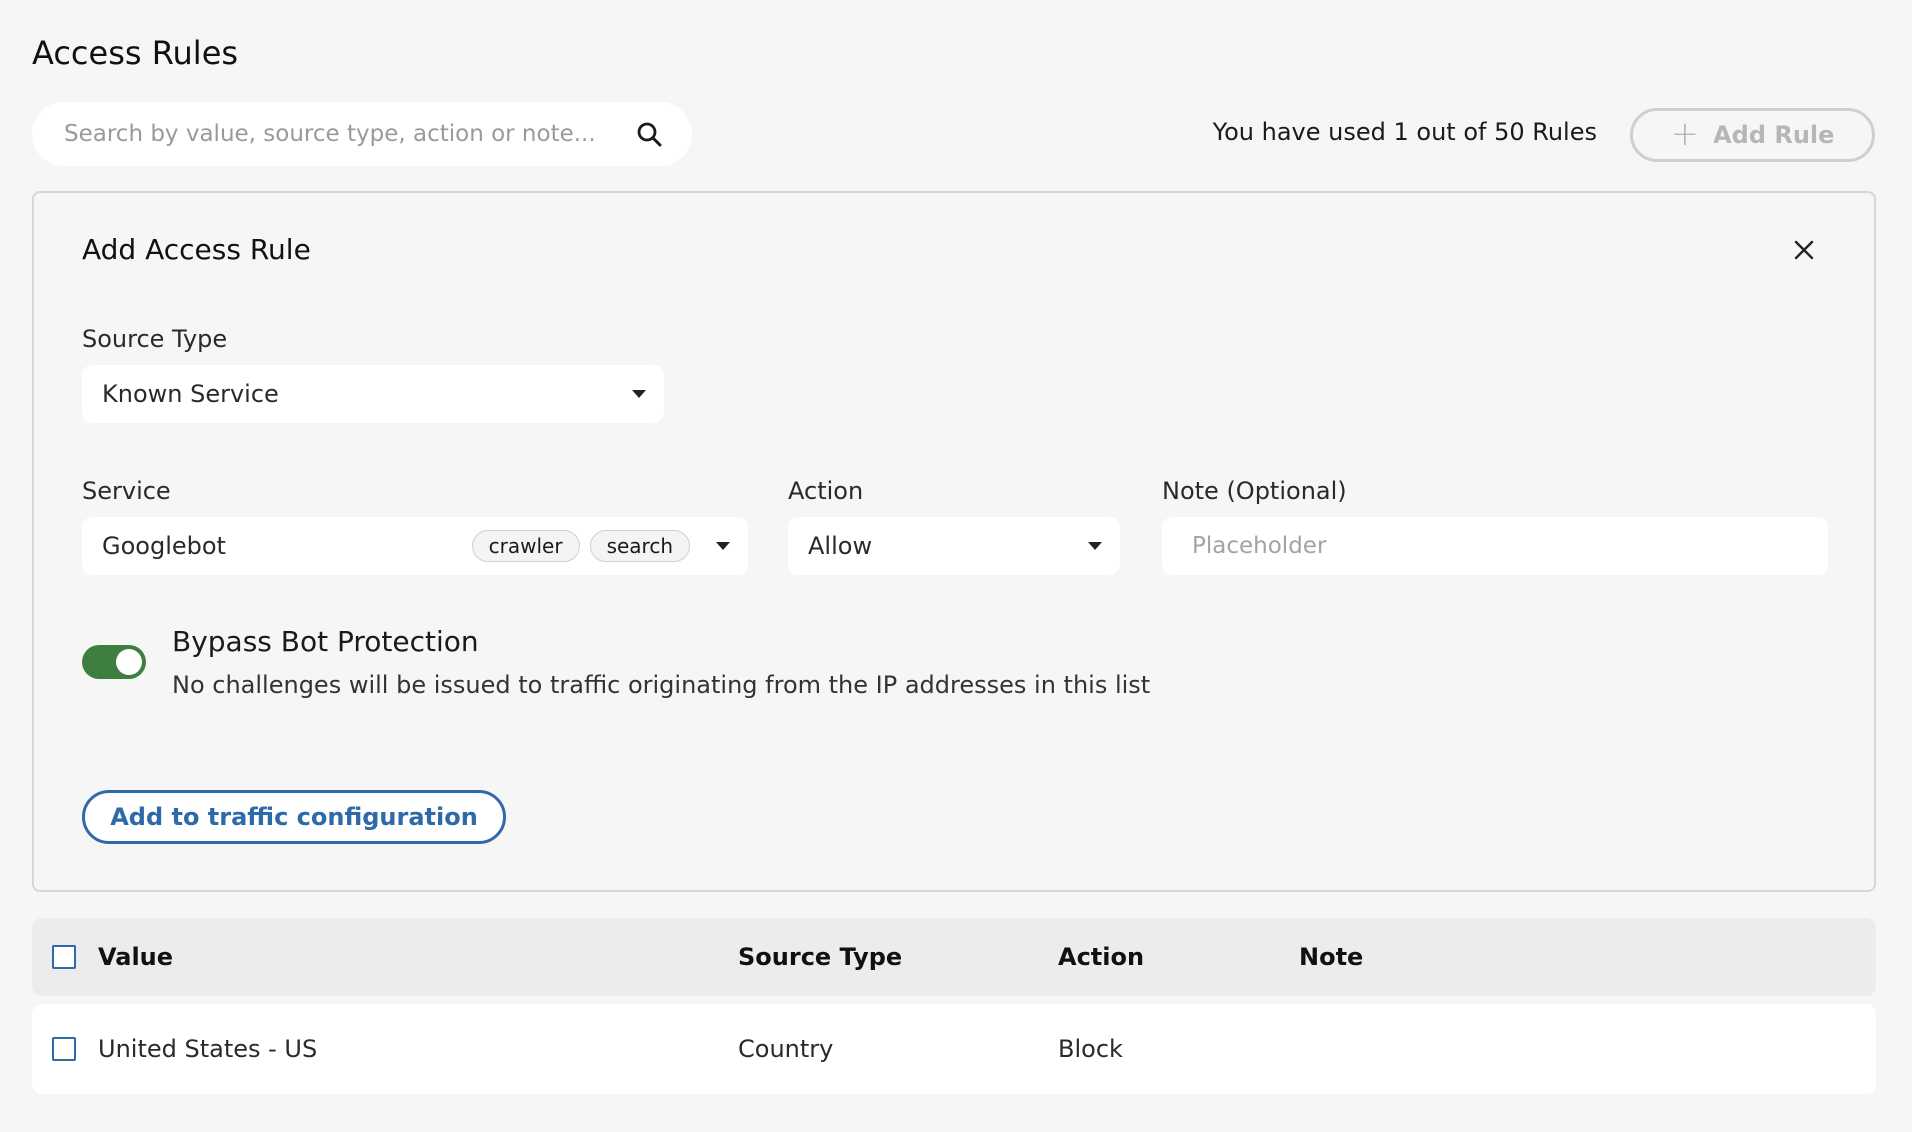 This screenshot has height=1132, width=1912. What do you see at coordinates (164, 546) in the screenshot?
I see `service-value: Googlebot` at bounding box center [164, 546].